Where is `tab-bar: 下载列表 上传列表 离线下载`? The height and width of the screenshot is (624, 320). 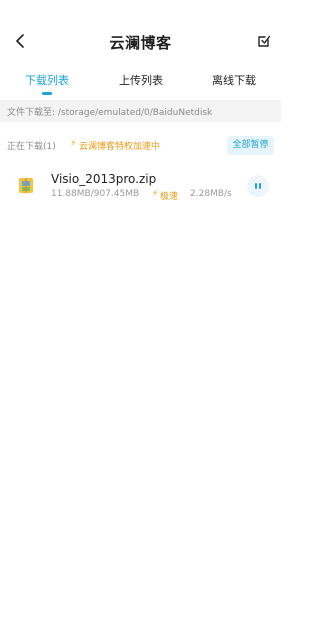 tab-bar: 下载列表 上传列表 离线下载 is located at coordinates (140, 83).